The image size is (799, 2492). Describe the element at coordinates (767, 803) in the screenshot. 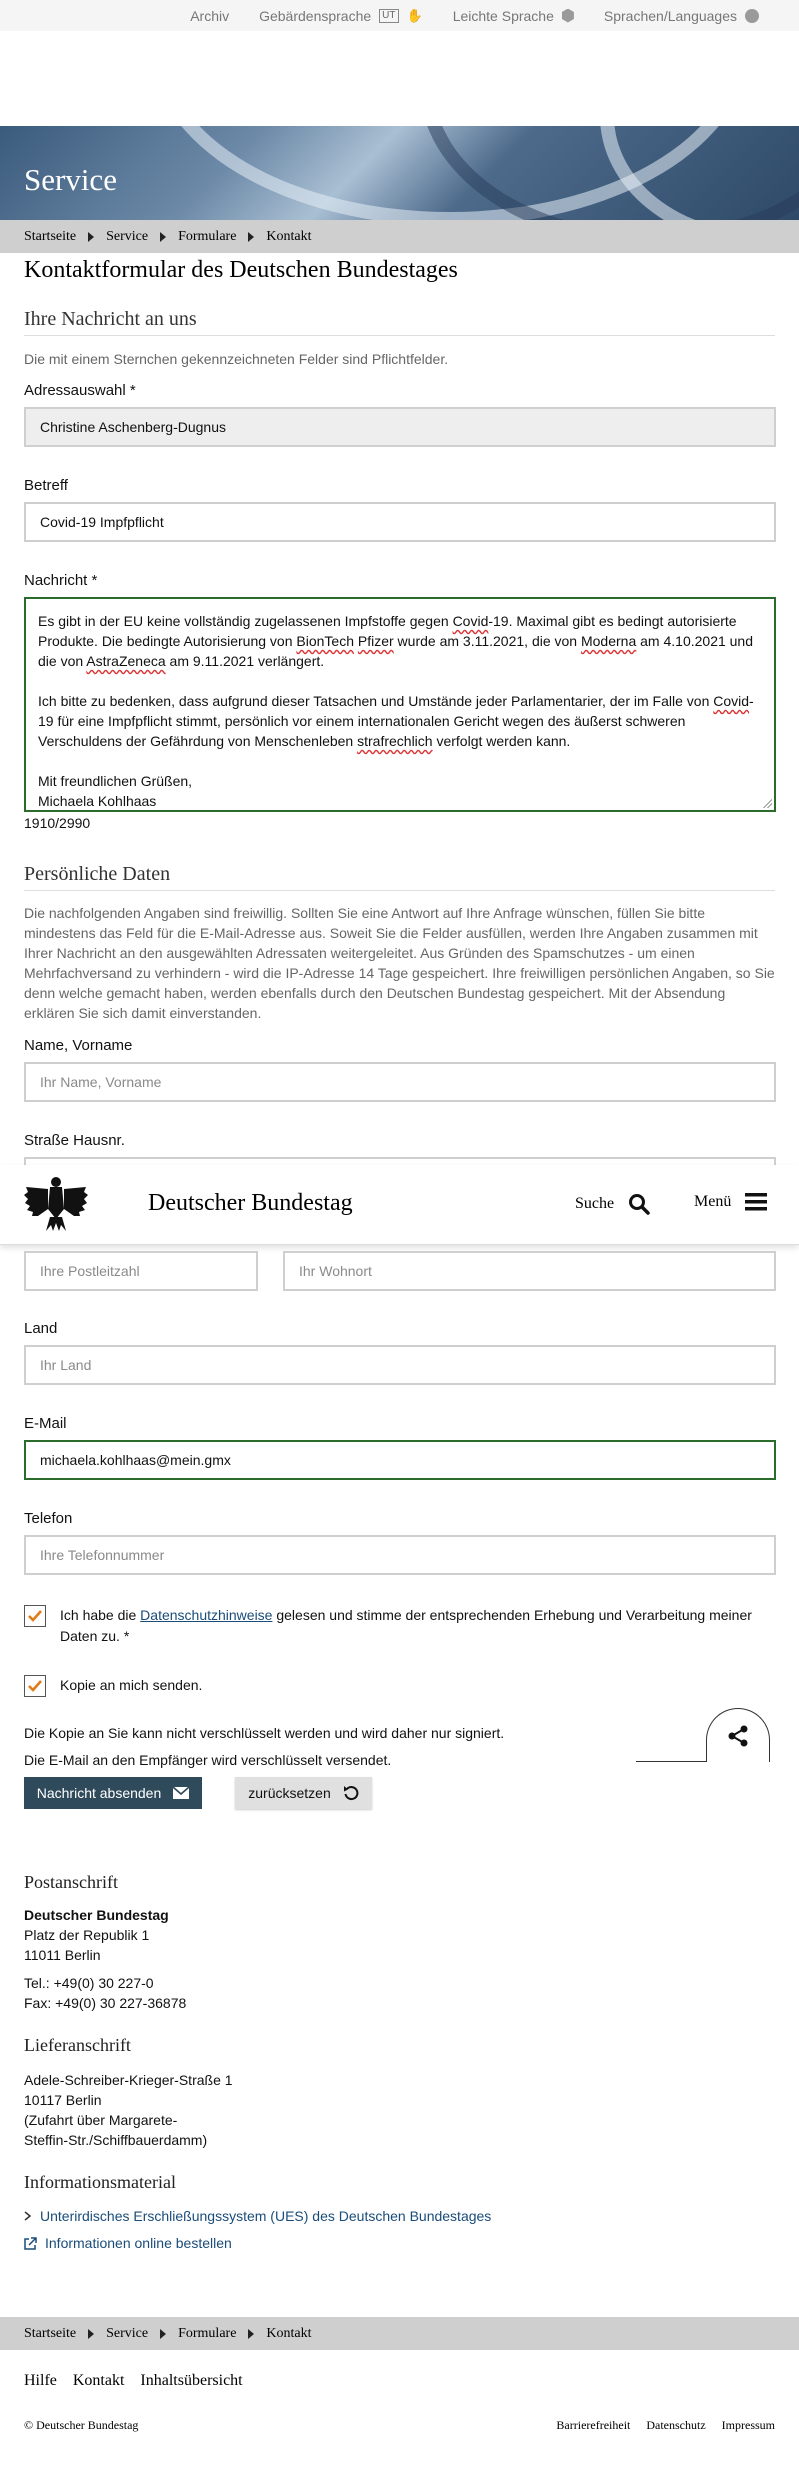

I see `resize-handle-icon` at that location.